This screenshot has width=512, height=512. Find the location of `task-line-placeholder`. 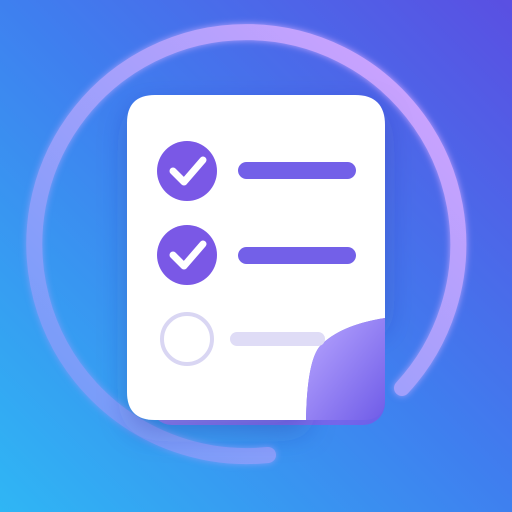

task-line-placeholder is located at coordinates (277, 339).